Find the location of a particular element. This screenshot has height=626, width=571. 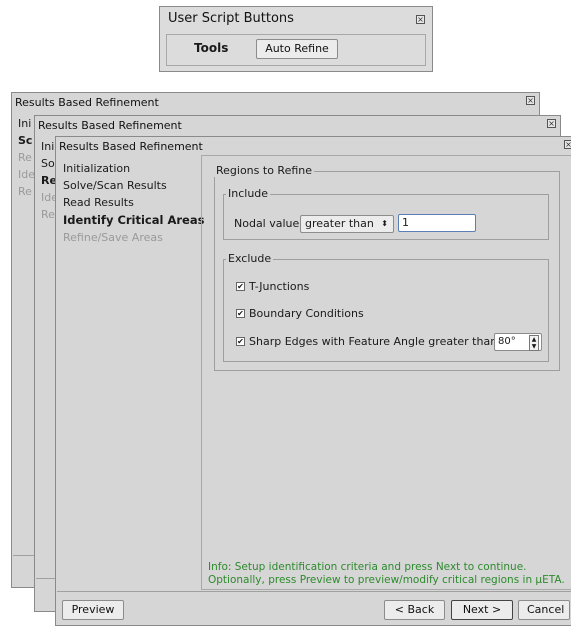

t-junctions-checkbox: ✔ is located at coordinates (240, 286).